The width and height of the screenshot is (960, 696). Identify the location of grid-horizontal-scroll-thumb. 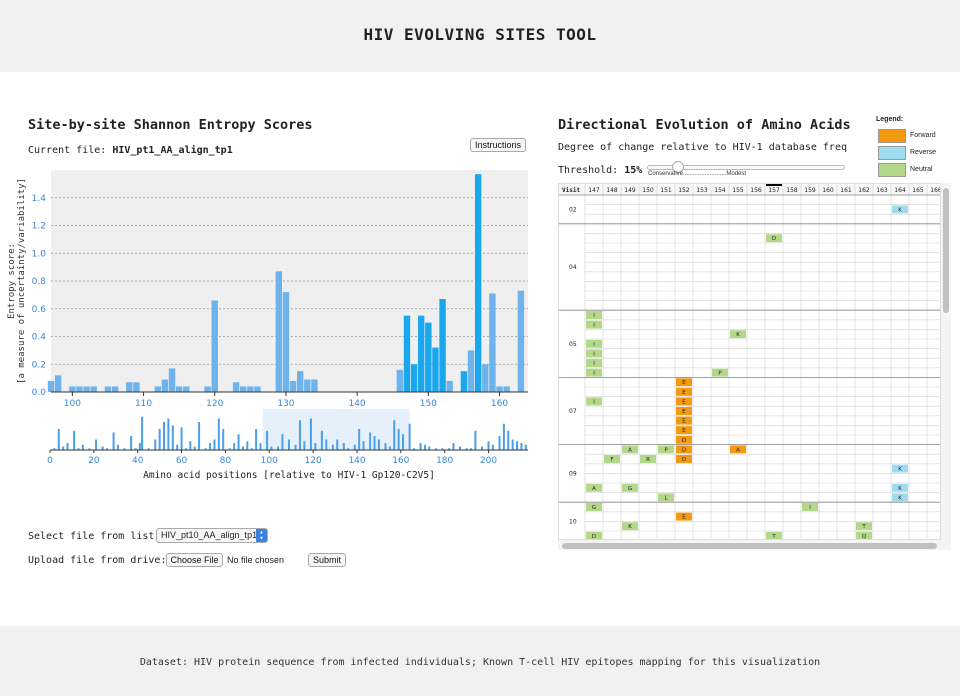
(749, 546).